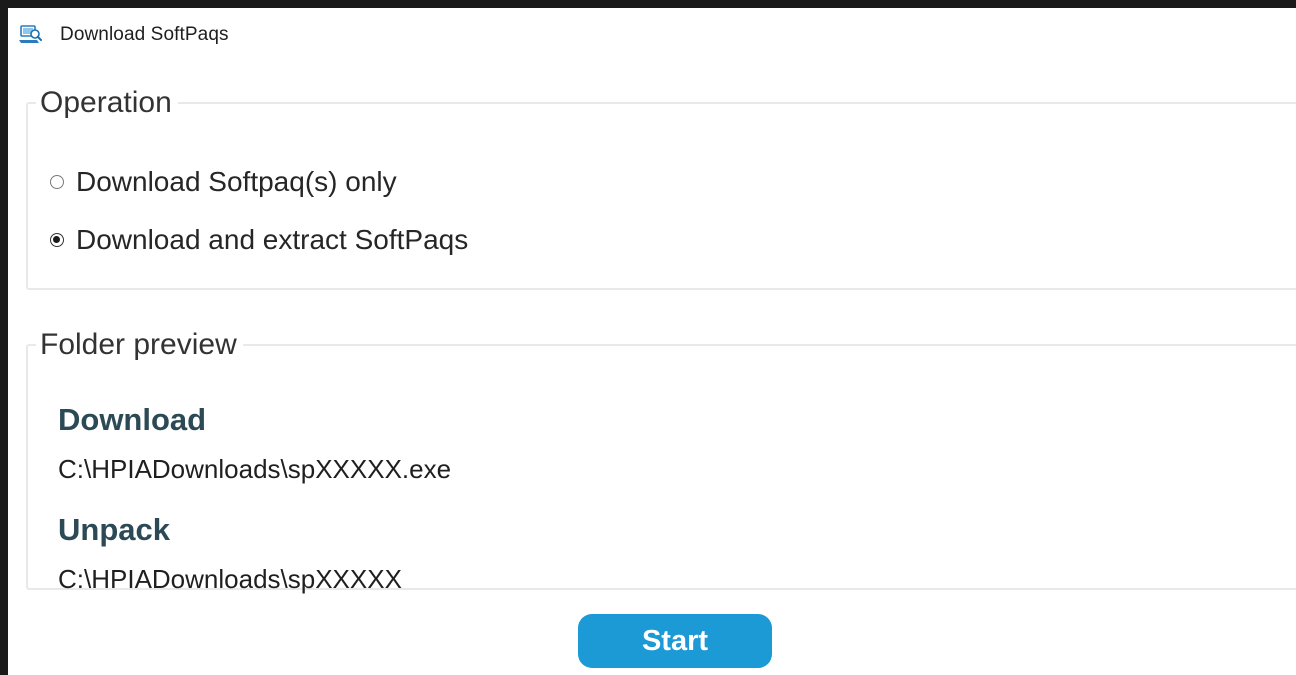 This screenshot has width=1296, height=675. I want to click on radio-download-extract: Download and extract SoftPaqs, so click(259, 240).